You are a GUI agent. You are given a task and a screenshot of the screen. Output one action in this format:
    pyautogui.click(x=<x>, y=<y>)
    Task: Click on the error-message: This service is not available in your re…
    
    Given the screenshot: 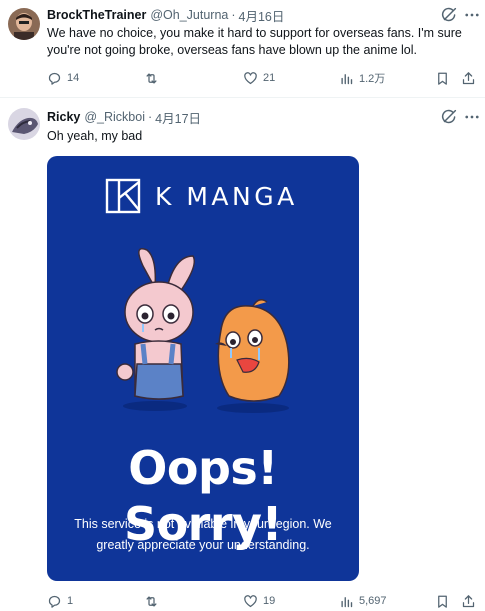 What is the action you would take?
    pyautogui.click(x=203, y=534)
    